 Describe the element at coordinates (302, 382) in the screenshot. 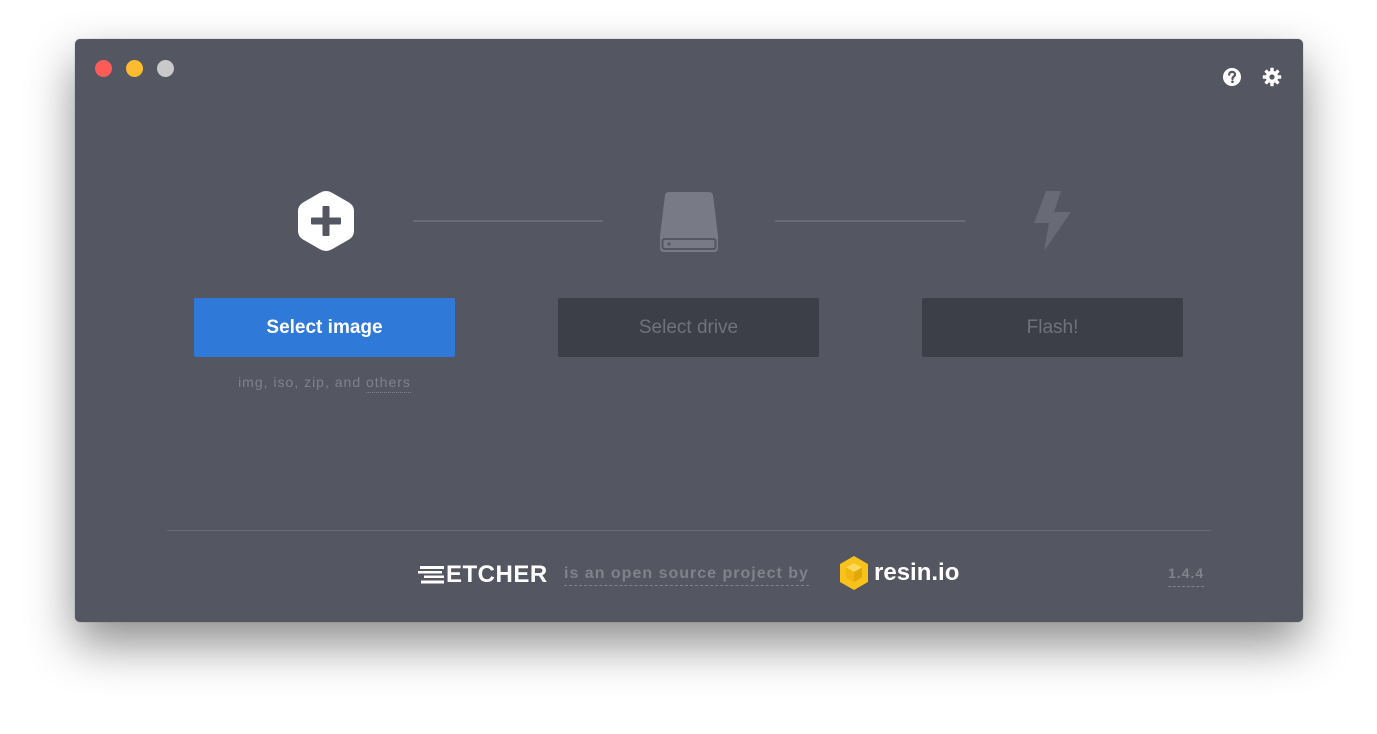

I see `supported-formats-text: img, iso, zip, and` at that location.